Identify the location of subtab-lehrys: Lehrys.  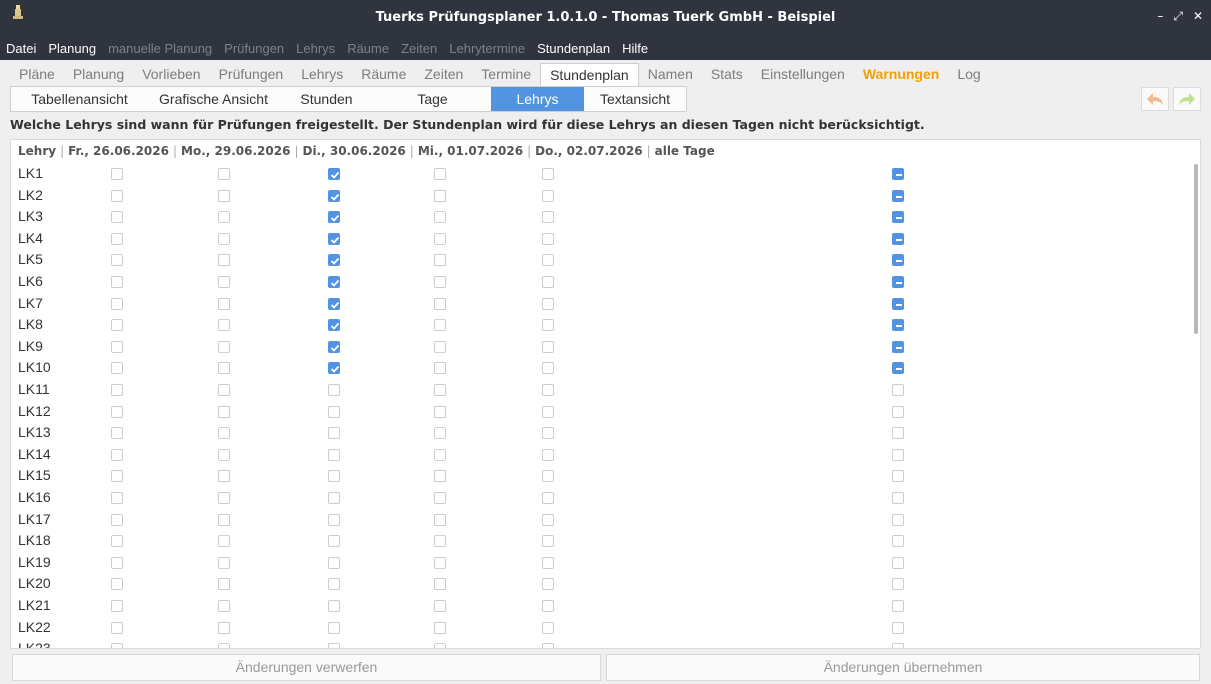
(537, 99).